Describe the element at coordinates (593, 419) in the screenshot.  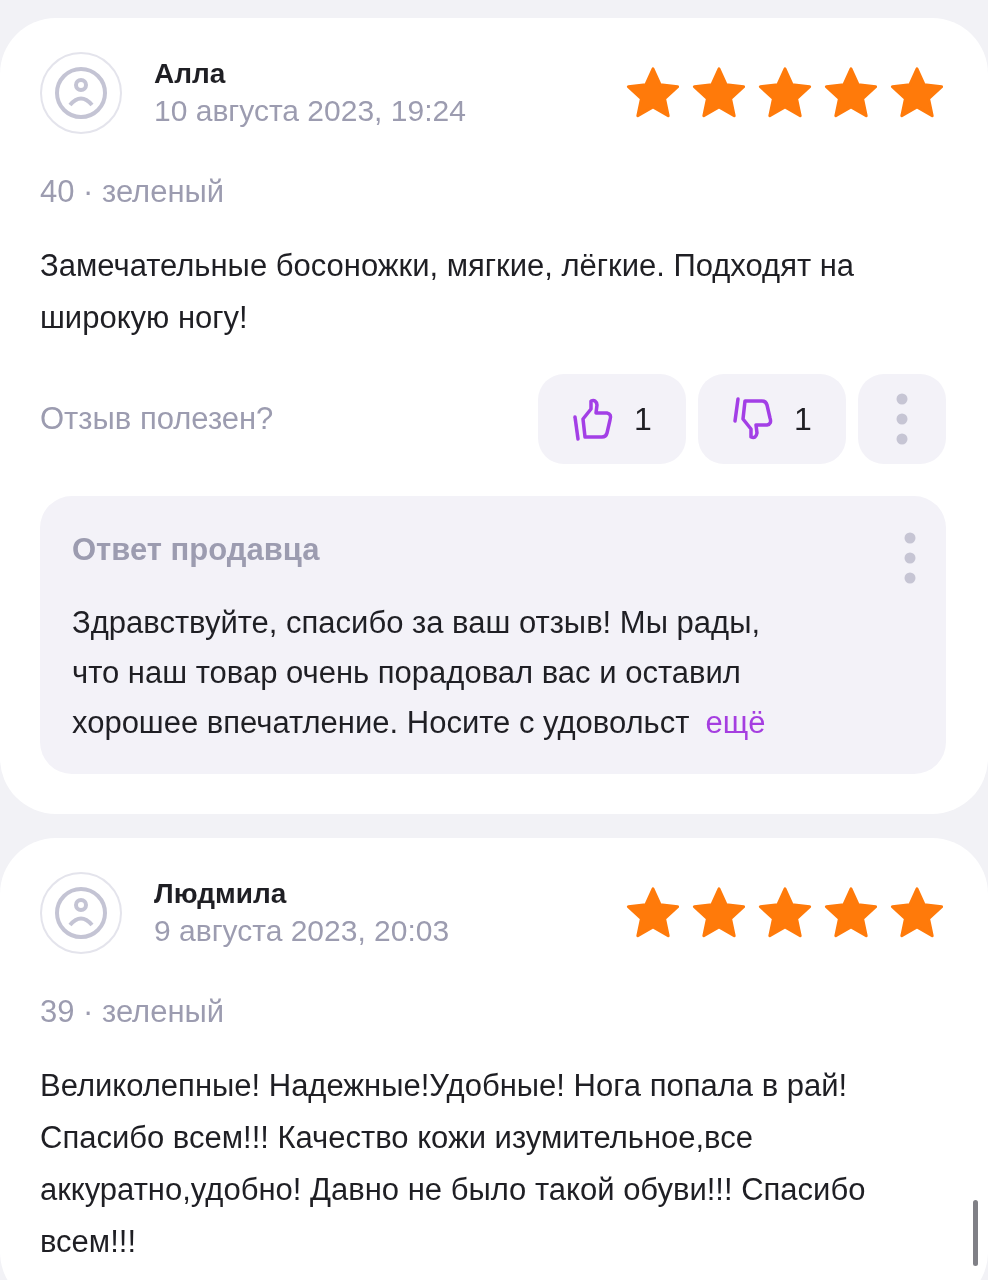
I see `thumbs-up-icon` at that location.